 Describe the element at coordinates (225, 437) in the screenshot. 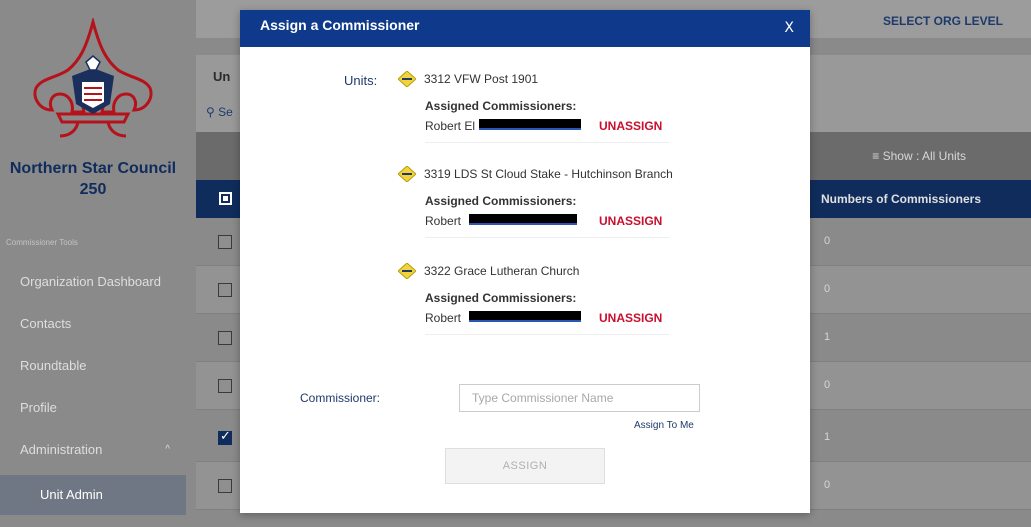

I see `row-checkbox-checked` at that location.